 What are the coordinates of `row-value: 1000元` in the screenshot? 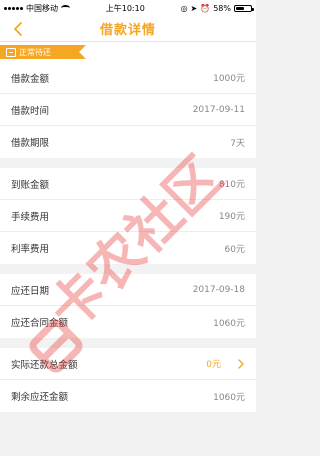 It's located at (229, 79).